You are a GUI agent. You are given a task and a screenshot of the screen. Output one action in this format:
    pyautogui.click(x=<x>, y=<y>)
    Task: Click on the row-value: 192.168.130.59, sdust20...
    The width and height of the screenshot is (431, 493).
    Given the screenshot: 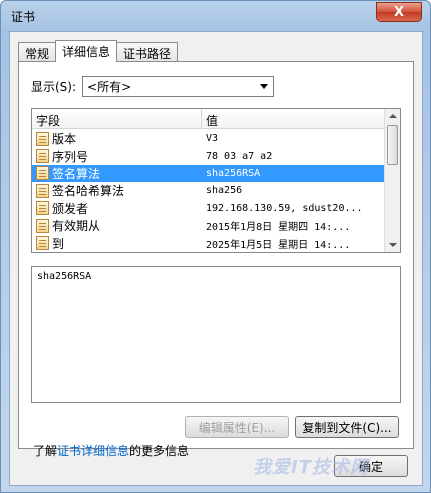 What is the action you would take?
    pyautogui.click(x=284, y=208)
    